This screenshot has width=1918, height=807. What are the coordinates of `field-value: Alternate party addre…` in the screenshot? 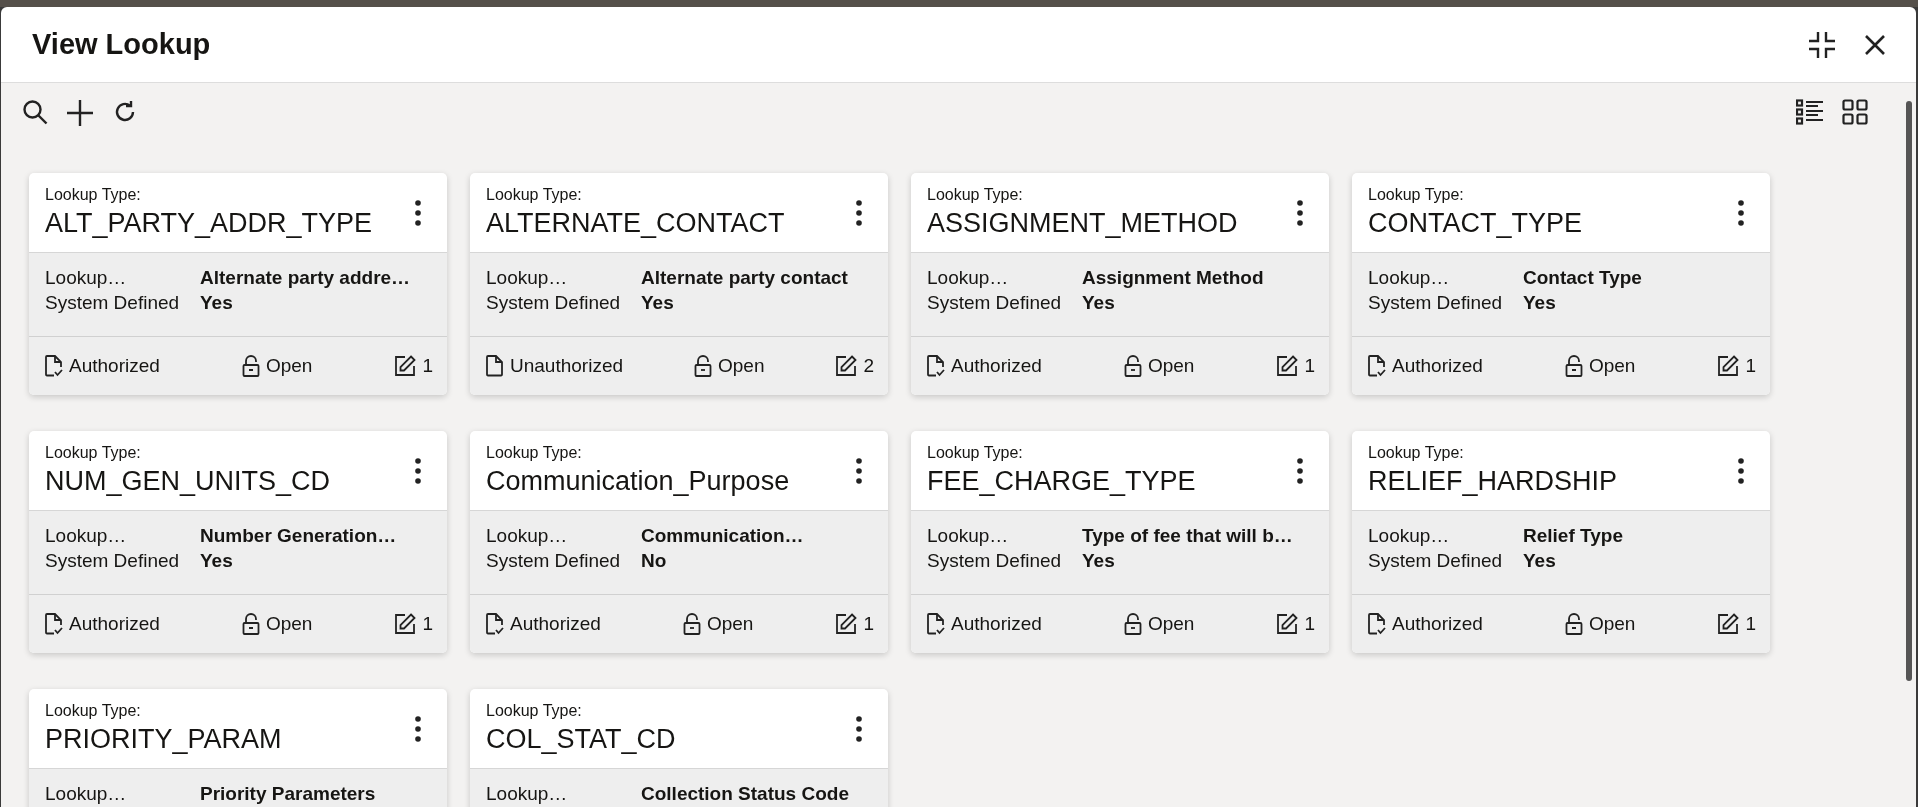 It's located at (305, 278).